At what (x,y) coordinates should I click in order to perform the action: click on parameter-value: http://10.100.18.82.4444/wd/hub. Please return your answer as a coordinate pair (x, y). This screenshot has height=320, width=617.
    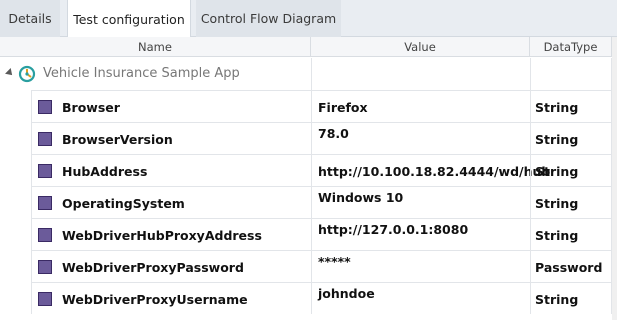
    Looking at the image, I should click on (434, 171).